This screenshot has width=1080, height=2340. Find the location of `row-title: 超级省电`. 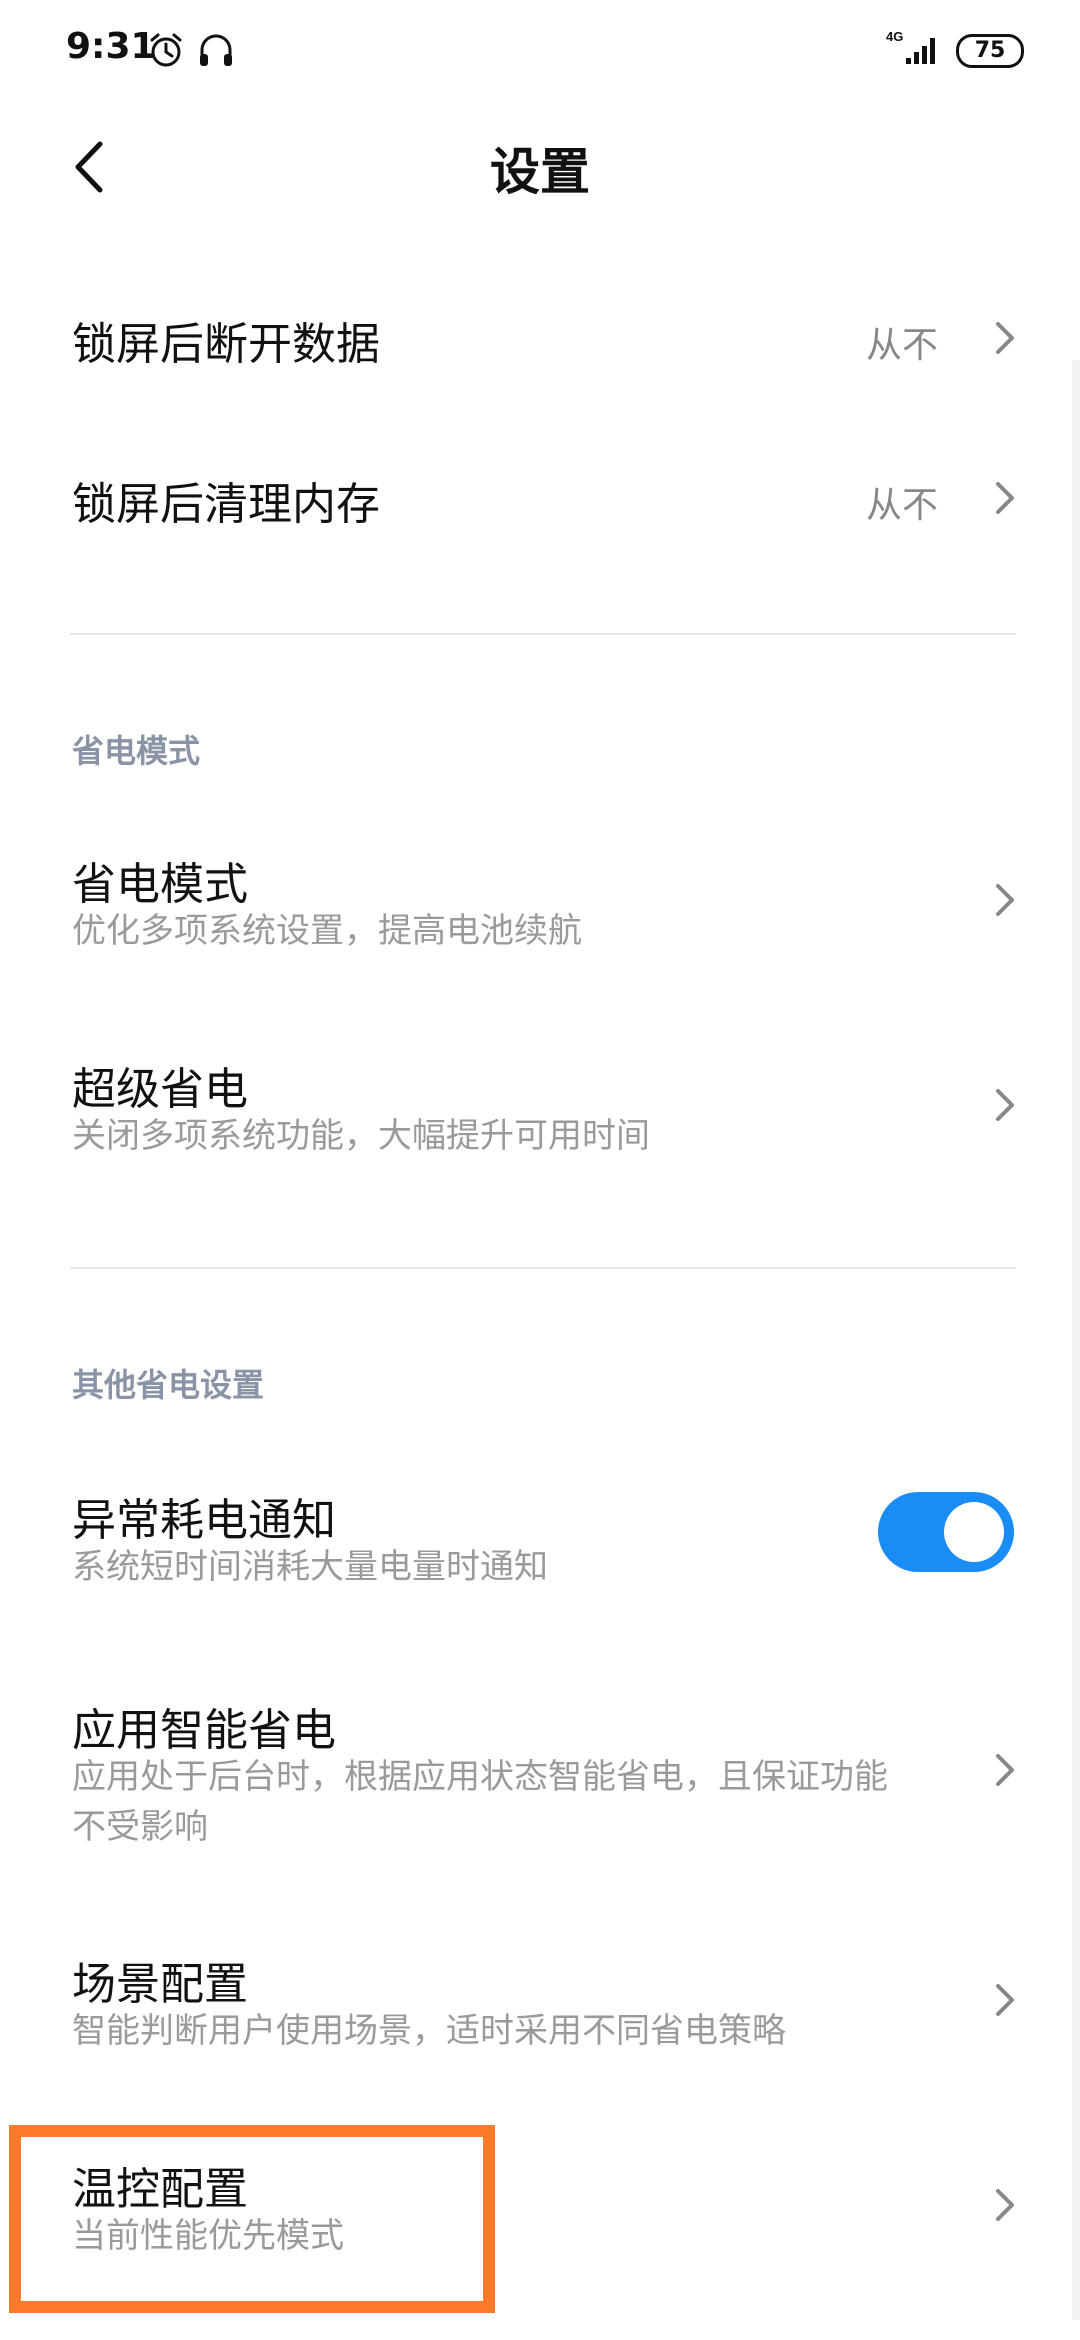

row-title: 超级省电 is located at coordinates (160, 1089).